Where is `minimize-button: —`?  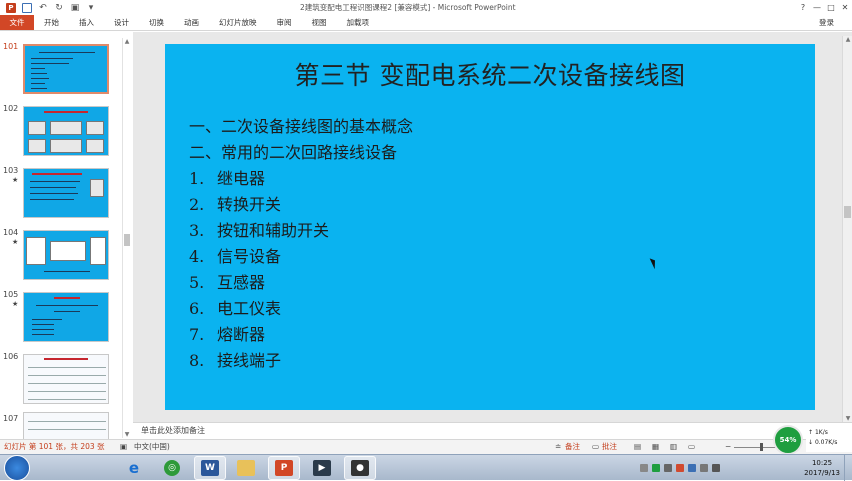
minimize-button: — is located at coordinates (817, 7).